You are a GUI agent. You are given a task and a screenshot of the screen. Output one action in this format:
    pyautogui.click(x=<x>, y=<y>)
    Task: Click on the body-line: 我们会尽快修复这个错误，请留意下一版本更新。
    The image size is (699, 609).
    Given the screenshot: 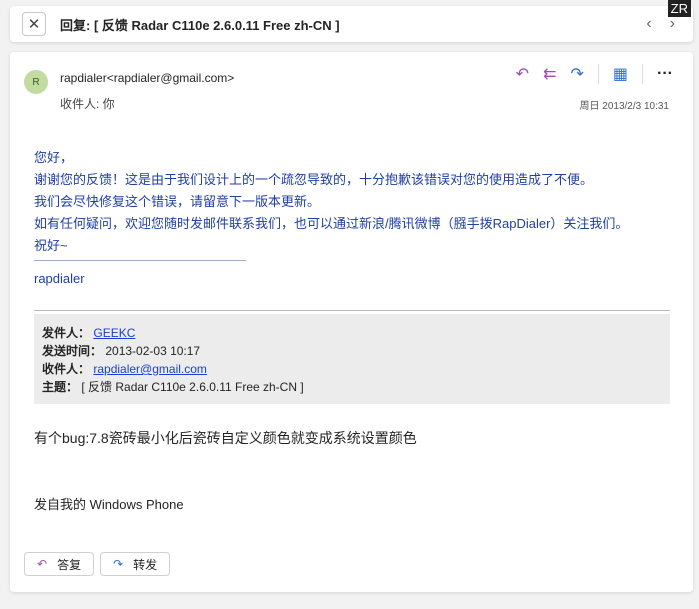 What is the action you would take?
    pyautogui.click(x=177, y=201)
    